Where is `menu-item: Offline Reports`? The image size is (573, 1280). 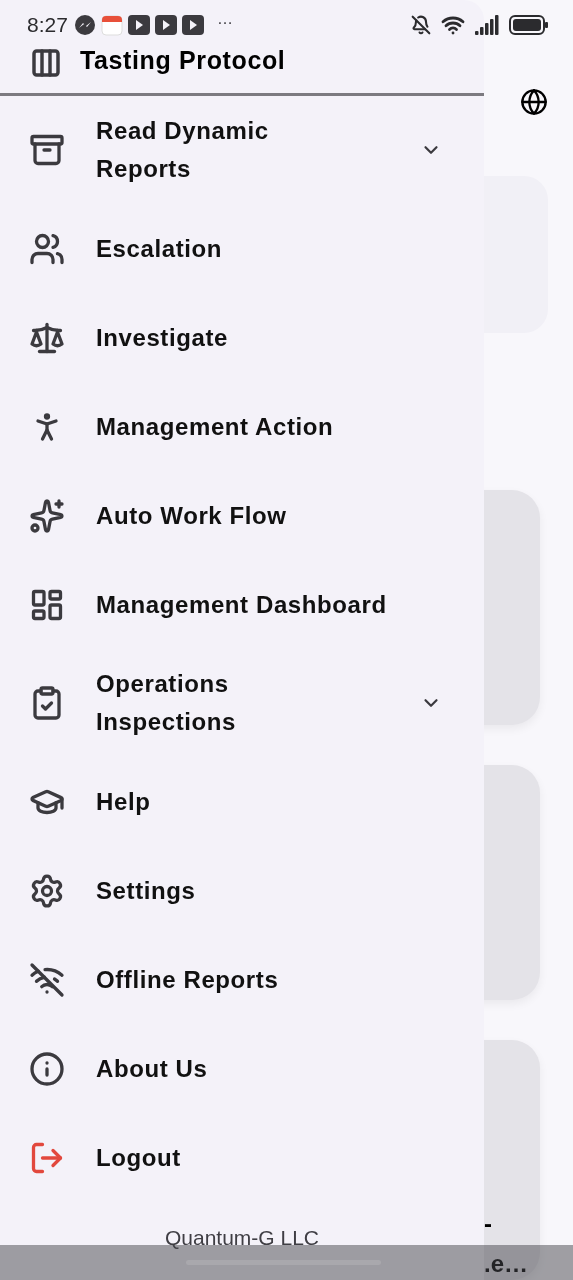 menu-item: Offline Reports is located at coordinates (242, 979).